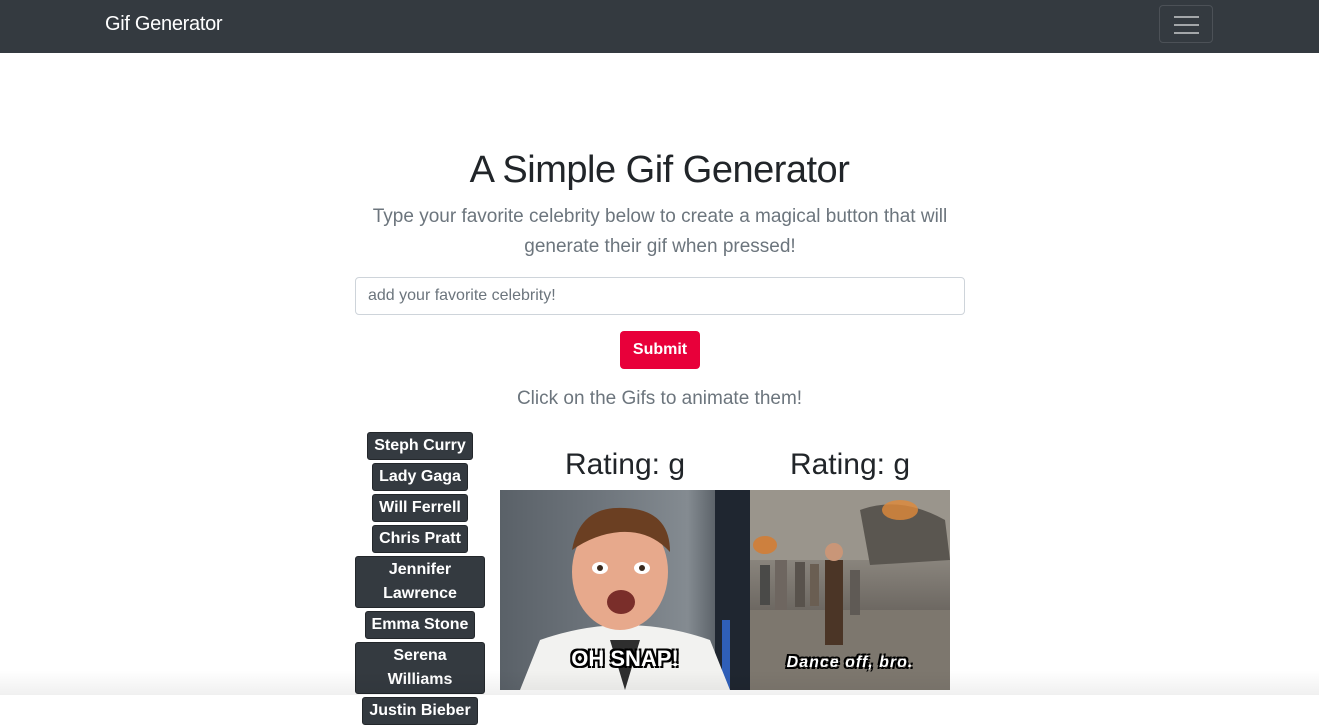 This screenshot has height=728, width=1319. I want to click on gif-hint-text: Click on the Gifs to animate them!, so click(659, 398).